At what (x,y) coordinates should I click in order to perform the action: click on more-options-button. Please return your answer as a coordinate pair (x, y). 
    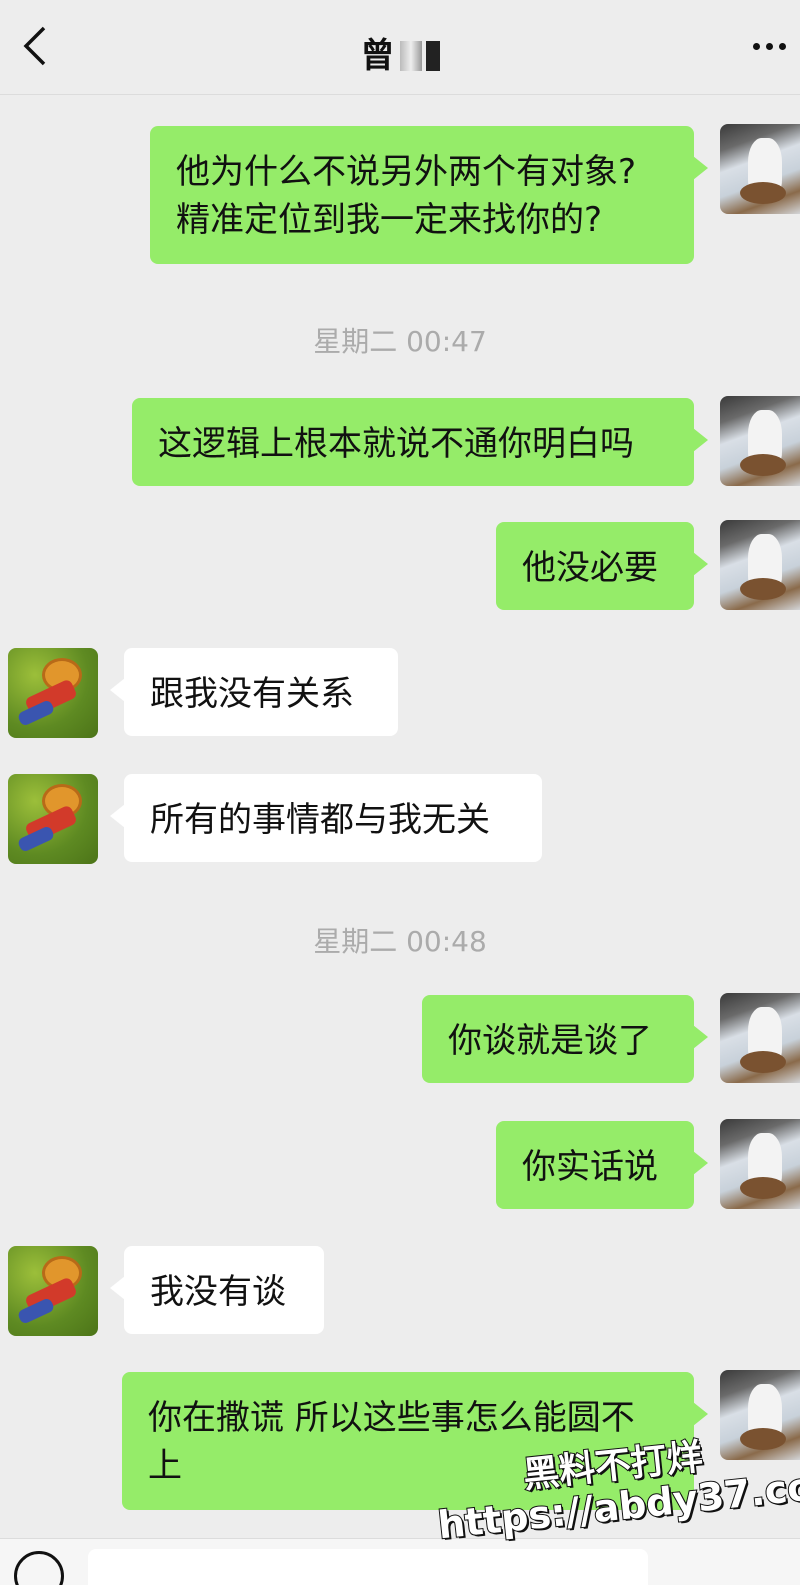
    Looking at the image, I should click on (769, 46).